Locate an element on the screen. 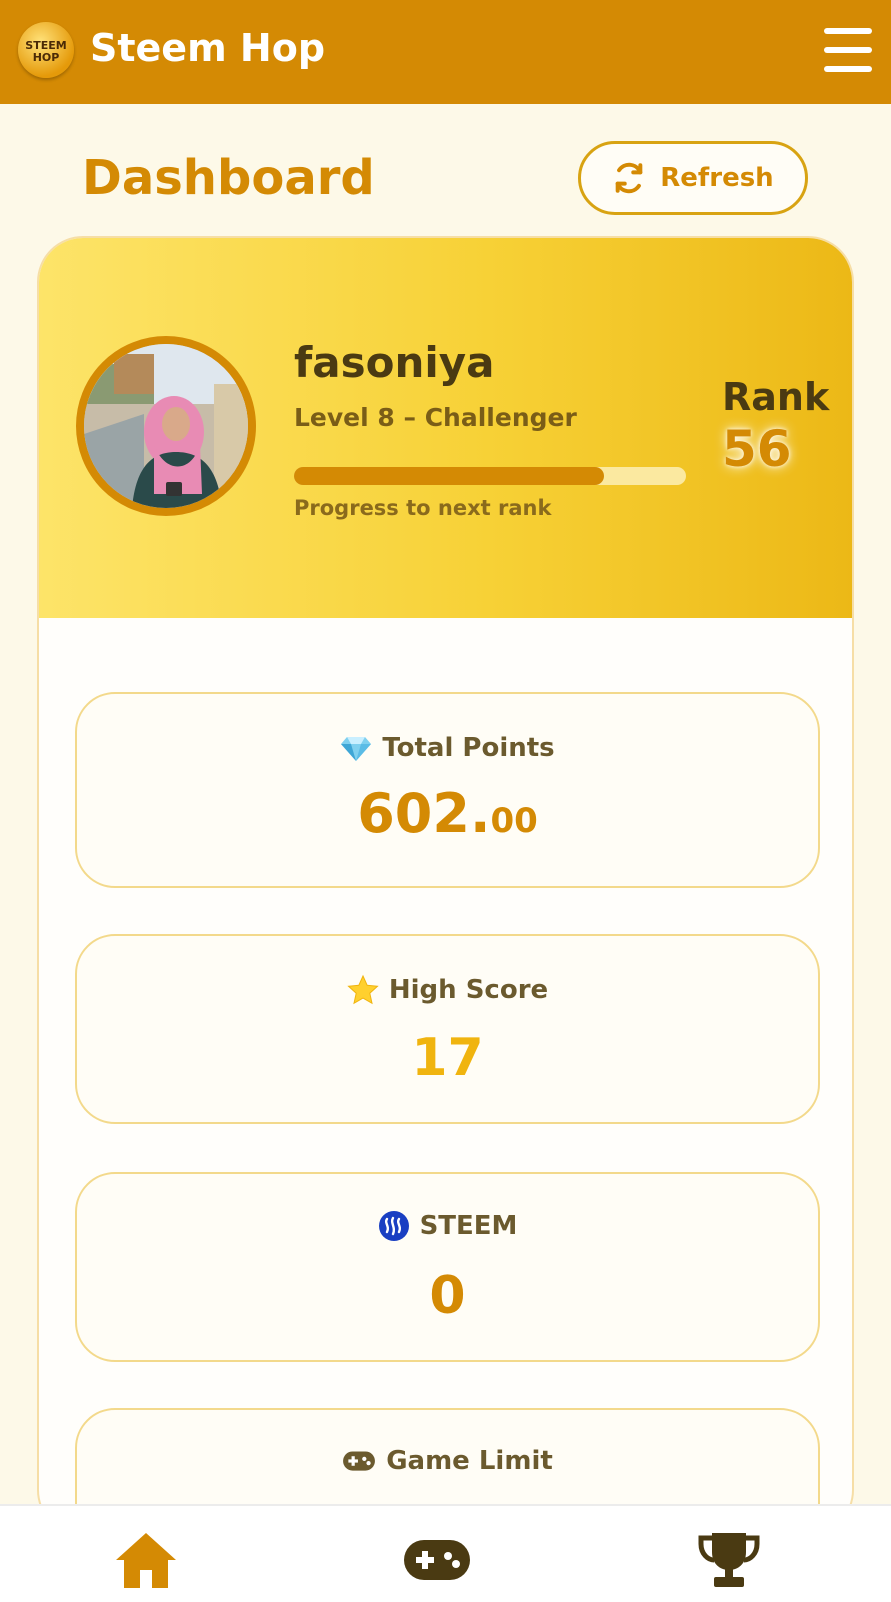  bottom-navigation is located at coordinates (445, 1553).